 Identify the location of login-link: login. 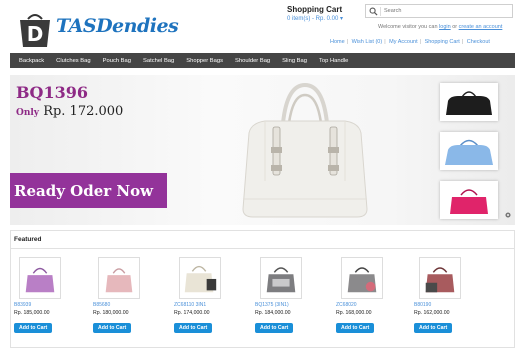
(445, 27).